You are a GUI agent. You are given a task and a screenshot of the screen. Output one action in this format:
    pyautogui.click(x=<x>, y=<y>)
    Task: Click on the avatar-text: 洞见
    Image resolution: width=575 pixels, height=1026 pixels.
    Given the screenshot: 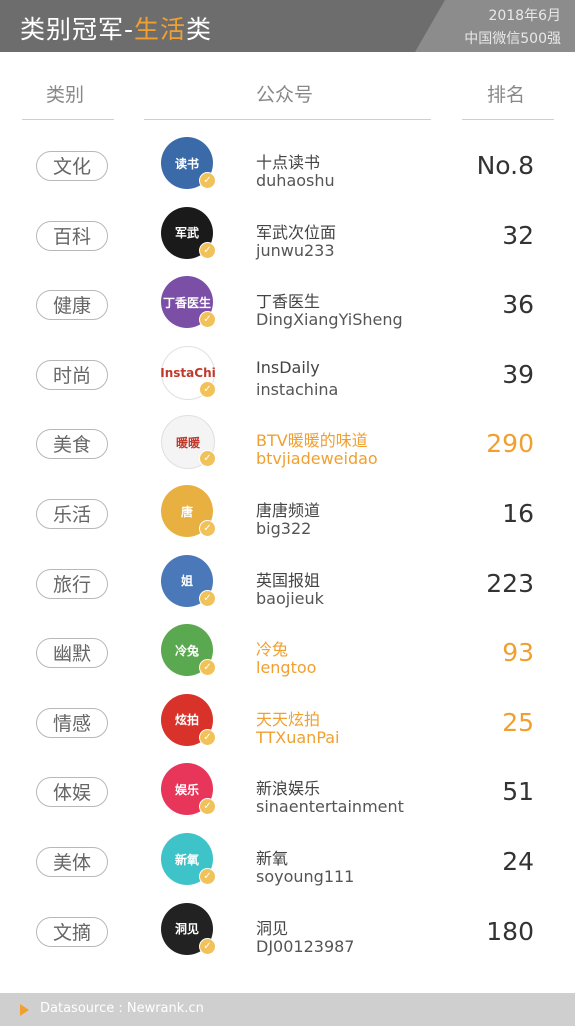 What is the action you would take?
    pyautogui.click(x=186, y=929)
    